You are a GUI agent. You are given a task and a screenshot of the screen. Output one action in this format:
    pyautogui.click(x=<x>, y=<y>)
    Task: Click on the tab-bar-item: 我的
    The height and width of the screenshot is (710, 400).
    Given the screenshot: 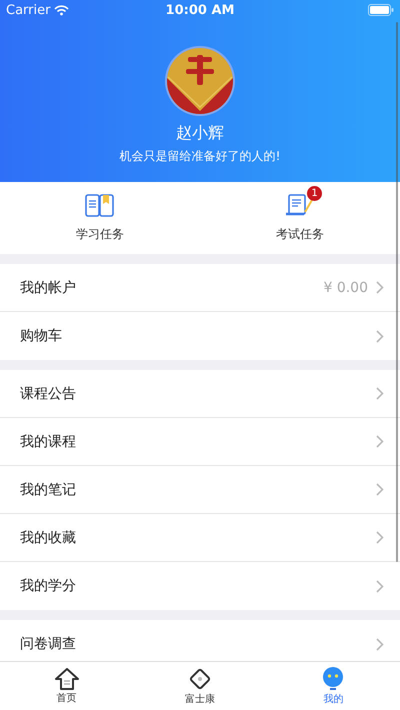 What is the action you would take?
    pyautogui.click(x=333, y=686)
    